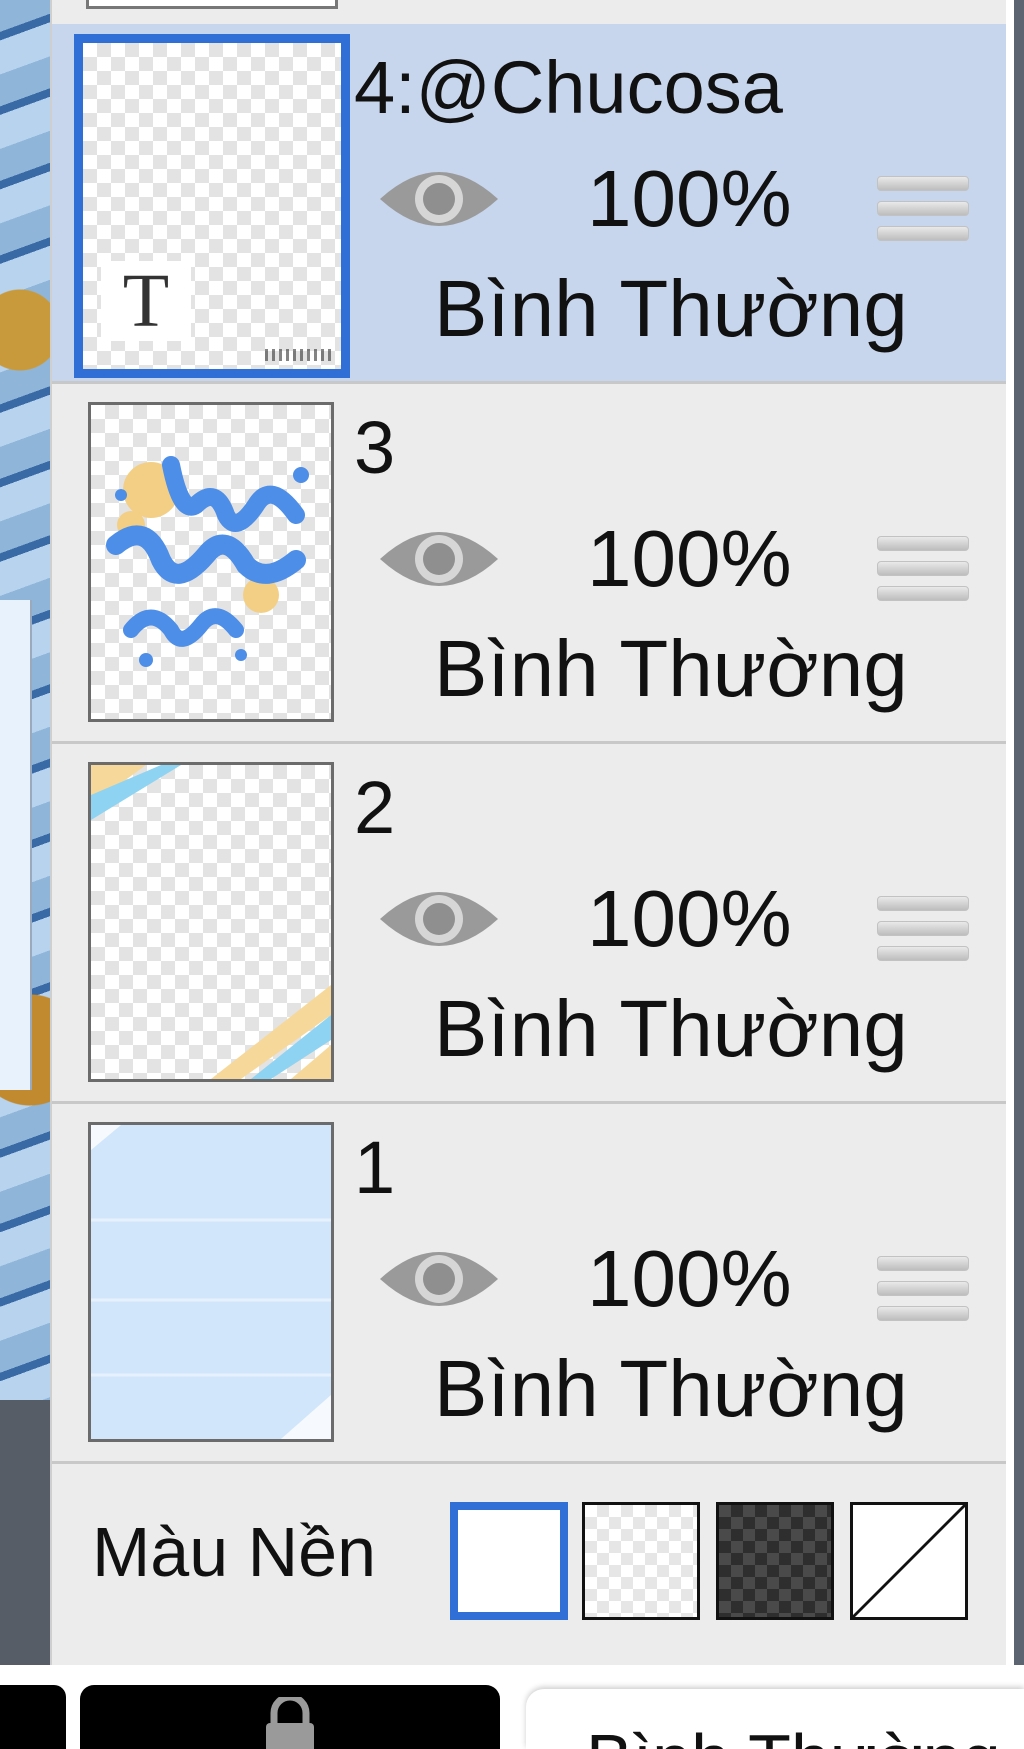  What do you see at coordinates (375, 807) in the screenshot?
I see `layer-name: 2` at bounding box center [375, 807].